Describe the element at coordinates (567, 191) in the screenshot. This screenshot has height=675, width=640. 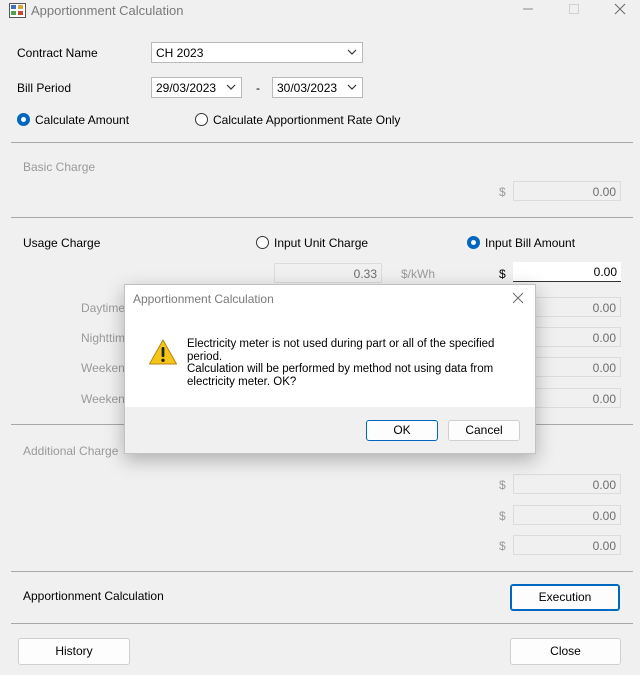
I see `basic-charge-amount: 0.00` at that location.